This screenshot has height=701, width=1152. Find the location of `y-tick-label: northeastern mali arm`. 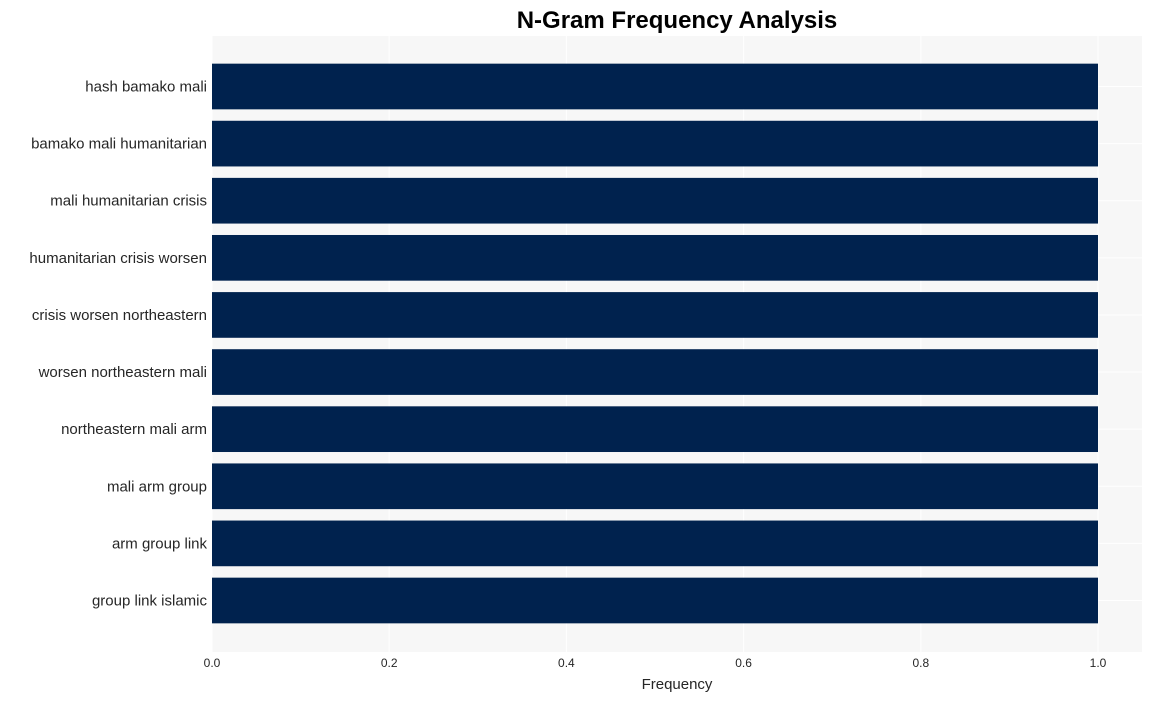

y-tick-label: northeastern mali arm is located at coordinates (134, 429).